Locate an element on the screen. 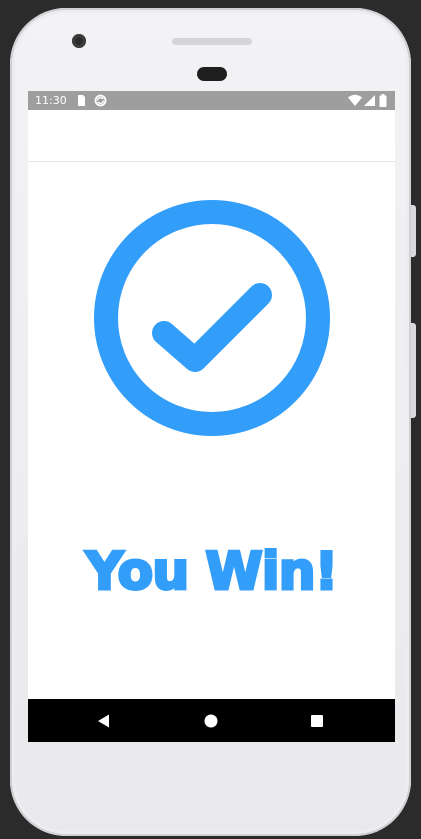 This screenshot has height=839, width=421. status-bar: 11:30 is located at coordinates (211, 100).